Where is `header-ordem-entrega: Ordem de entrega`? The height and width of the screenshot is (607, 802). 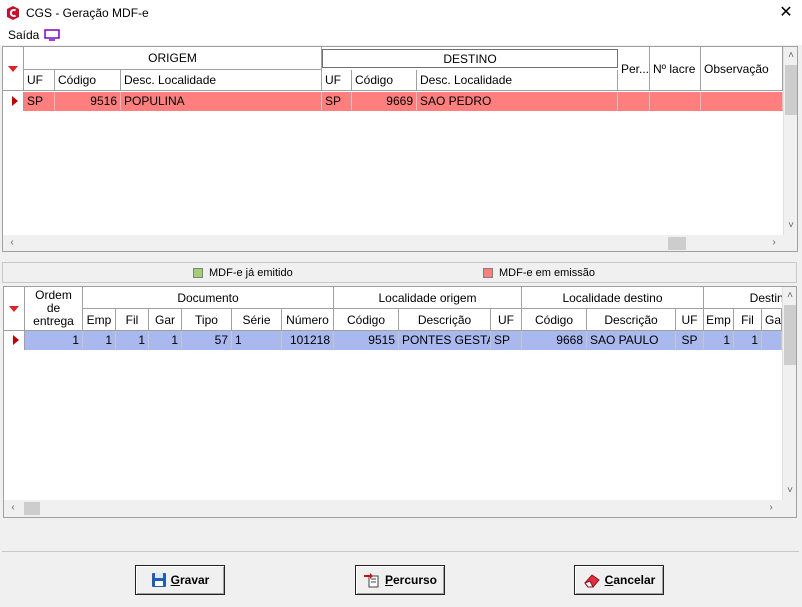 header-ordem-entrega: Ordem de entrega is located at coordinates (54, 309).